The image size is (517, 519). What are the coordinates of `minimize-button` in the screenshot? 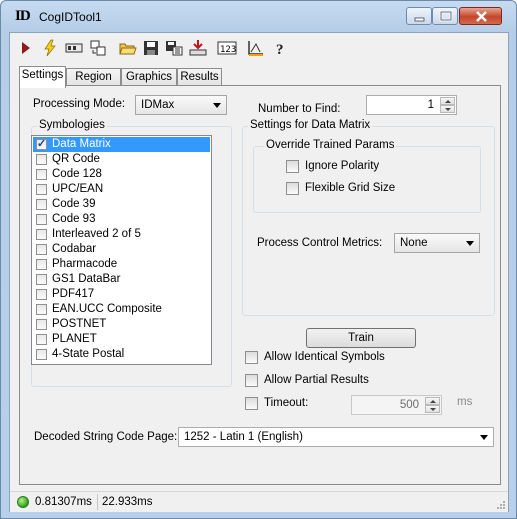 It's located at (419, 16).